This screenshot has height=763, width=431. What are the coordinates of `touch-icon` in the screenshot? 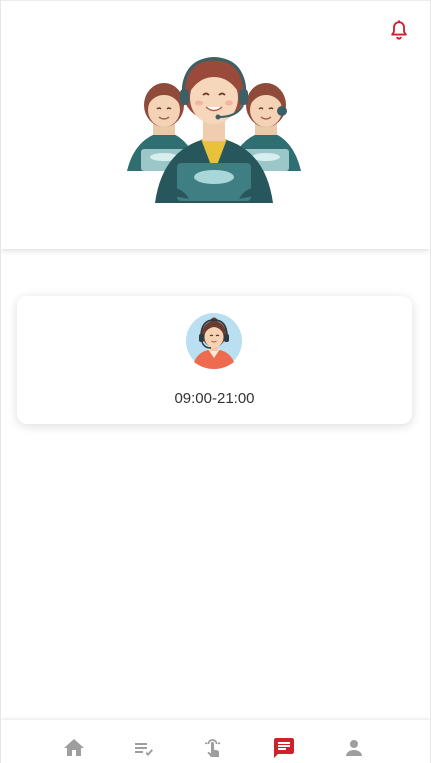 It's located at (213, 748).